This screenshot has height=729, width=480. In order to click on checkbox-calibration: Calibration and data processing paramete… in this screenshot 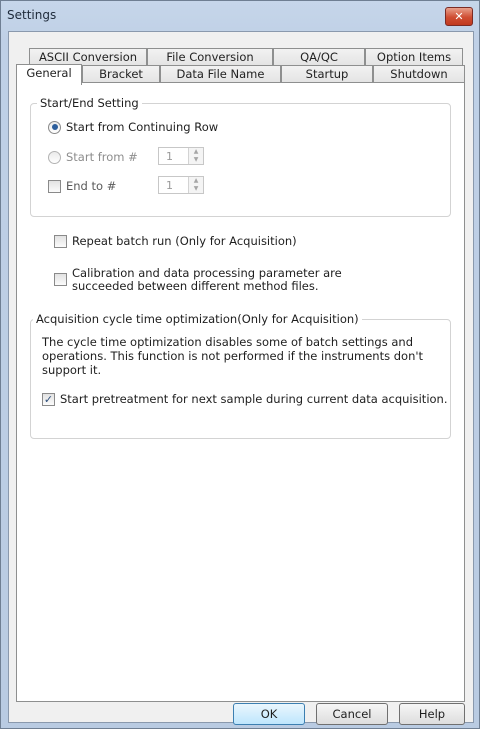, I will do `click(198, 280)`.